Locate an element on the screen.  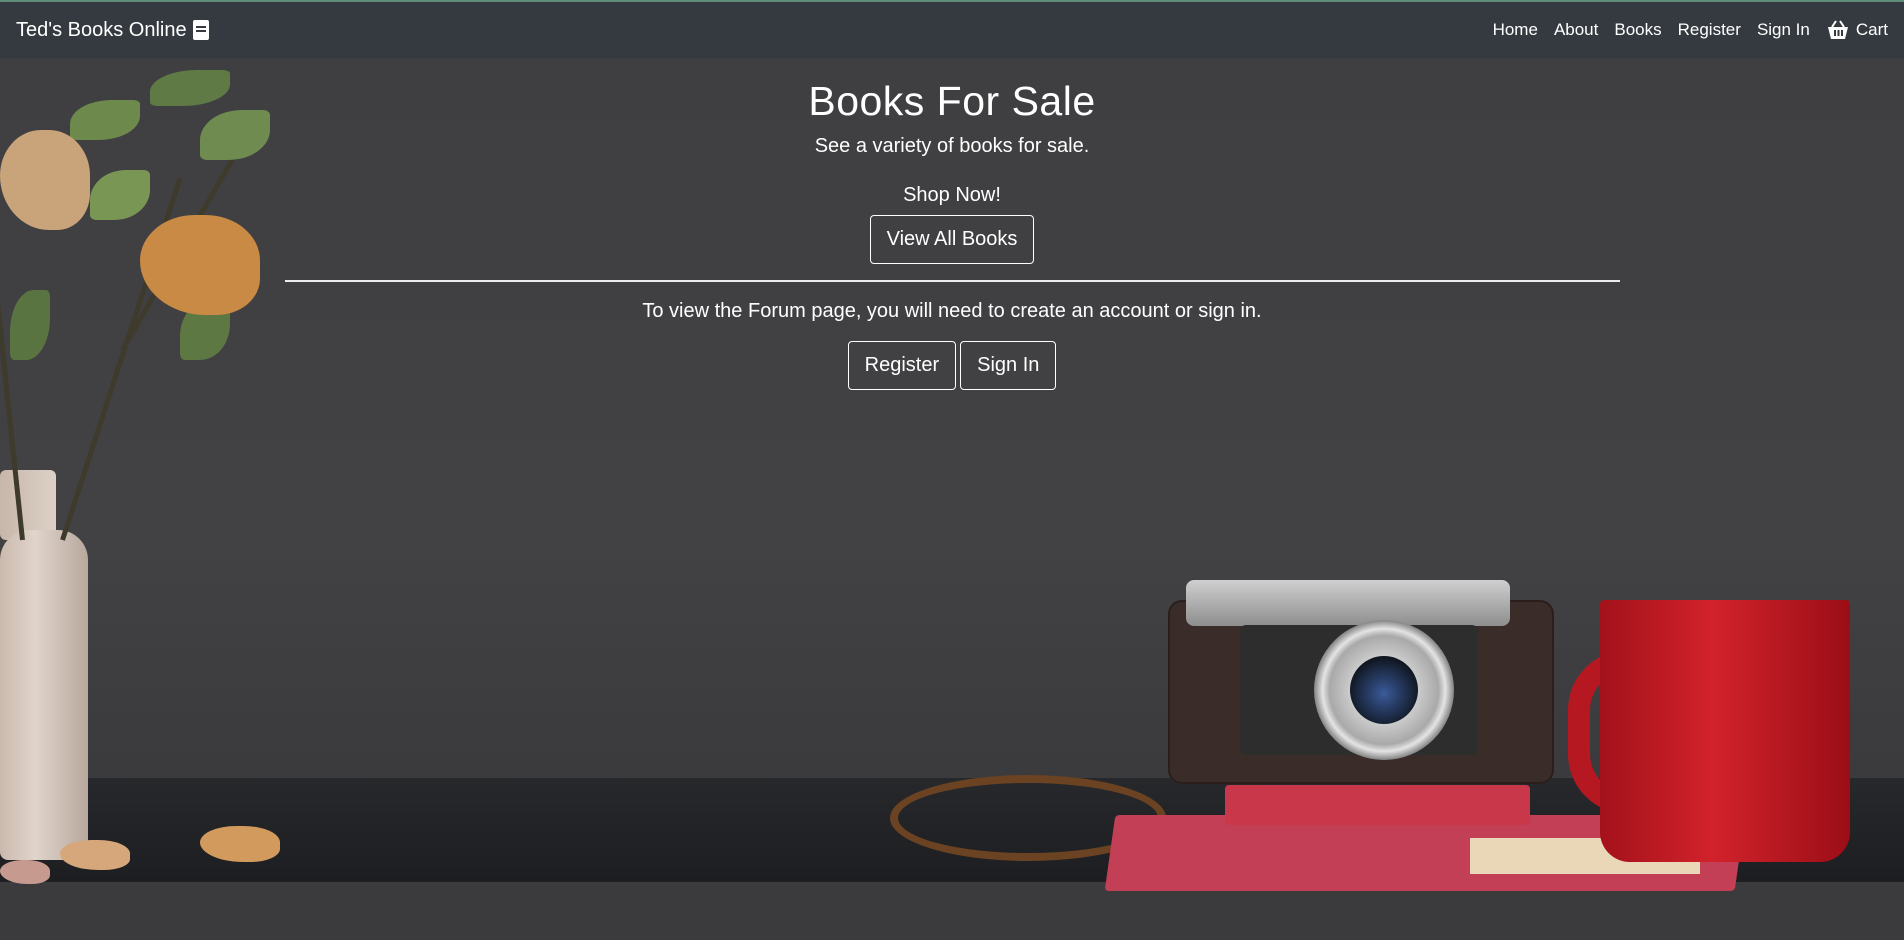
nav-books-link: Books is located at coordinates (1637, 30).